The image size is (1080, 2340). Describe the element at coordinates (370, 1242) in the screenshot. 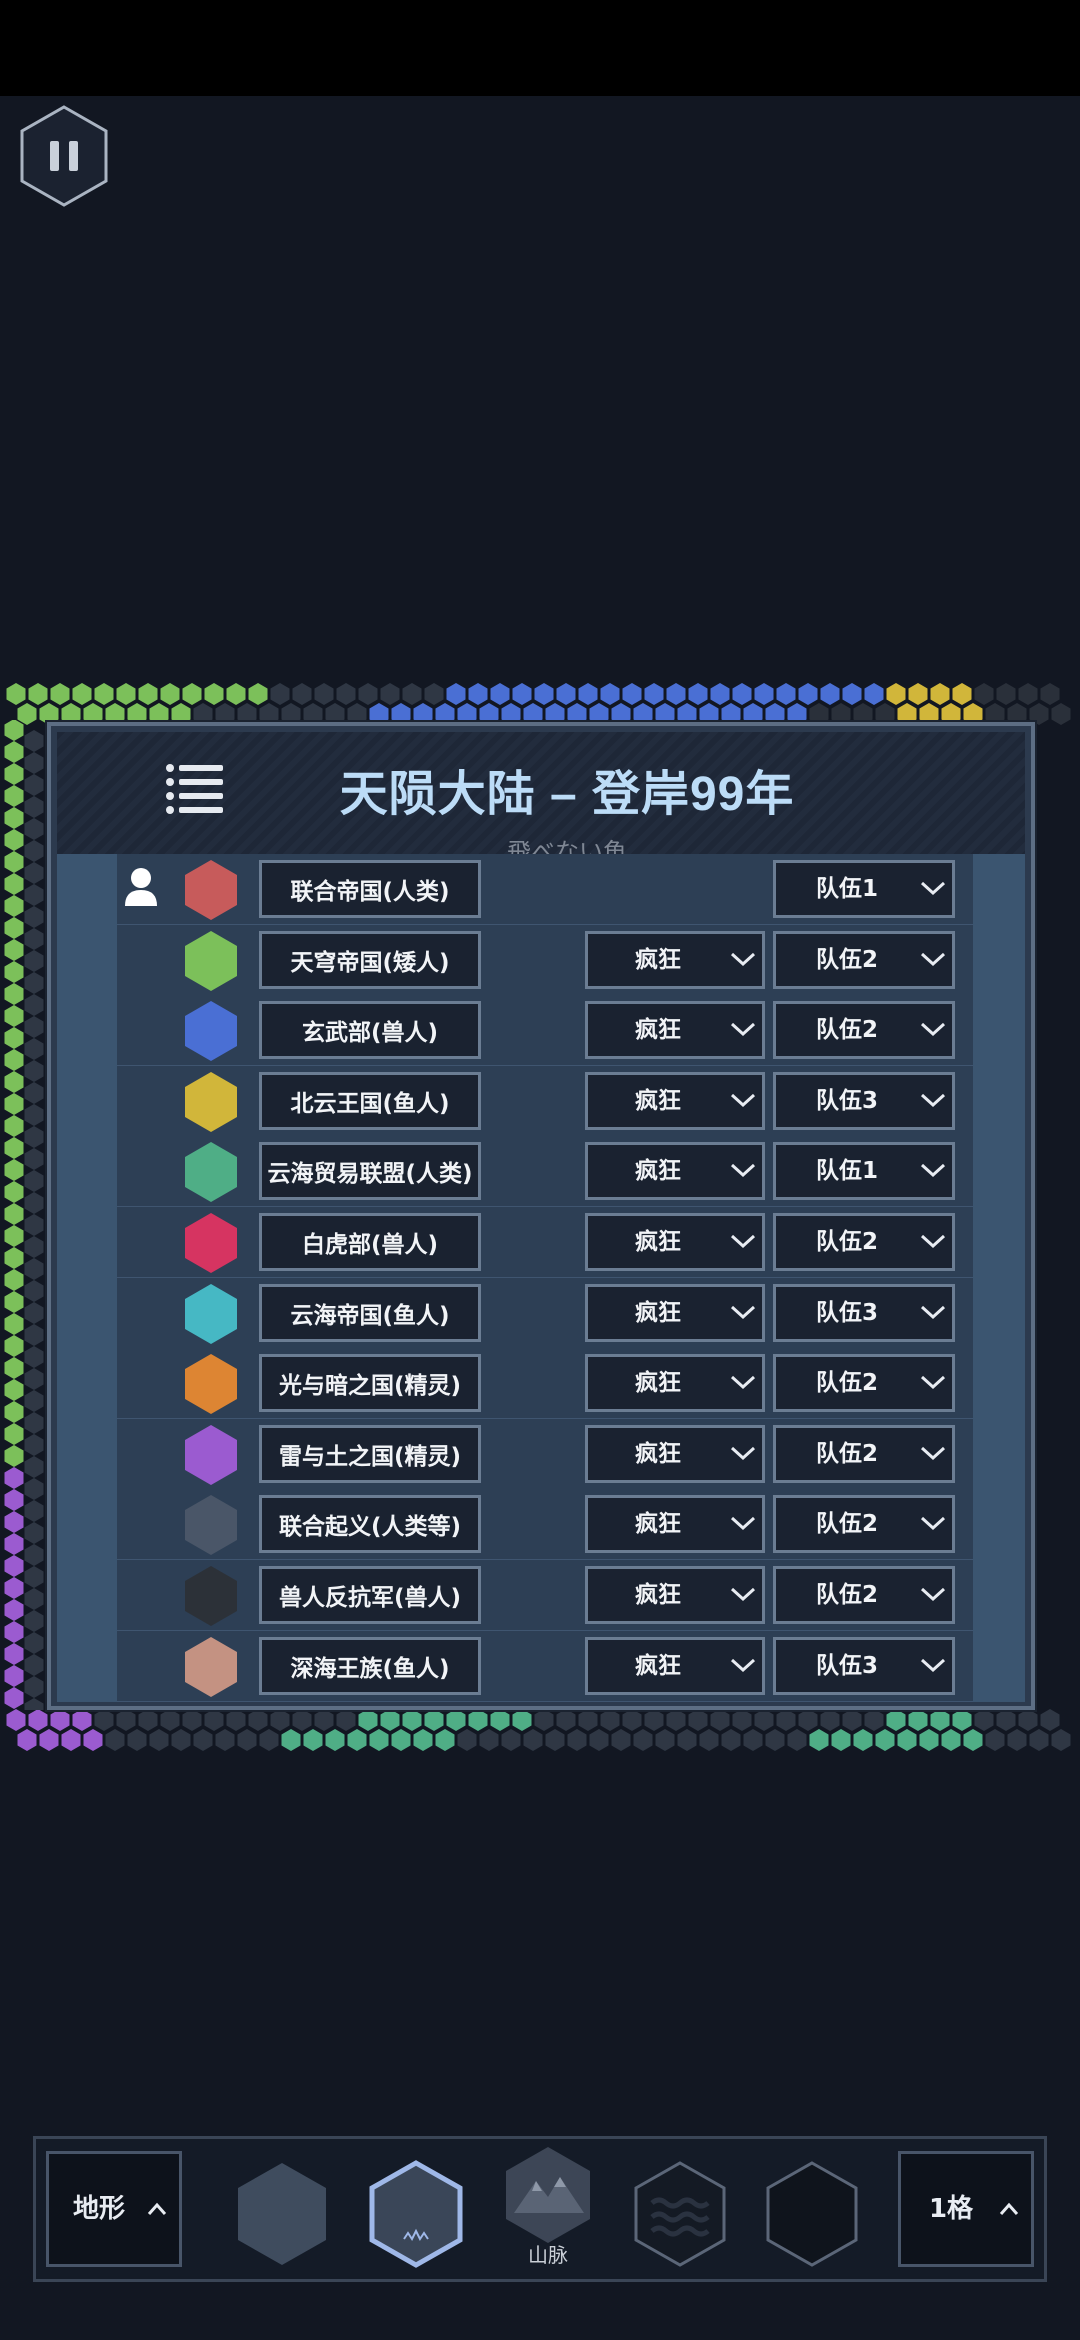

I see `faction-name-button: 白虎部(兽人)` at that location.